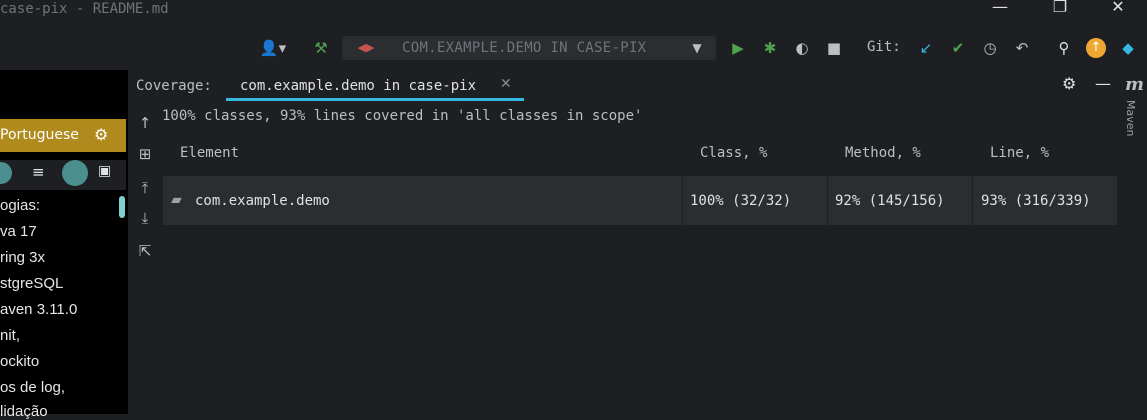 The width and height of the screenshot is (1147, 420). Describe the element at coordinates (733, 153) in the screenshot. I see `column-header-class: Class, %` at that location.